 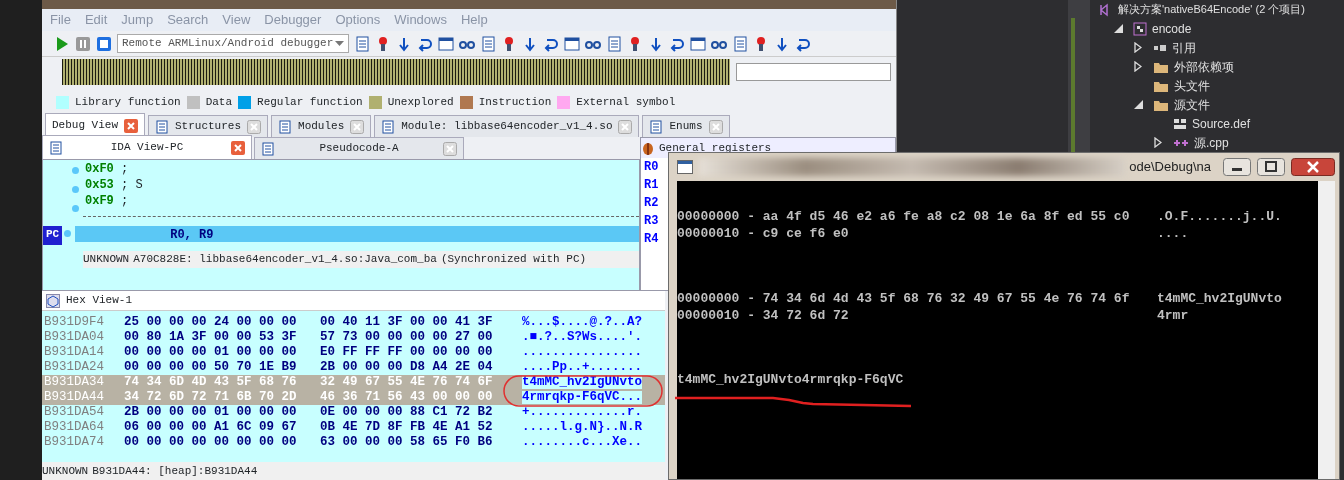 I want to click on legend-label: Data, so click(x=219, y=102).